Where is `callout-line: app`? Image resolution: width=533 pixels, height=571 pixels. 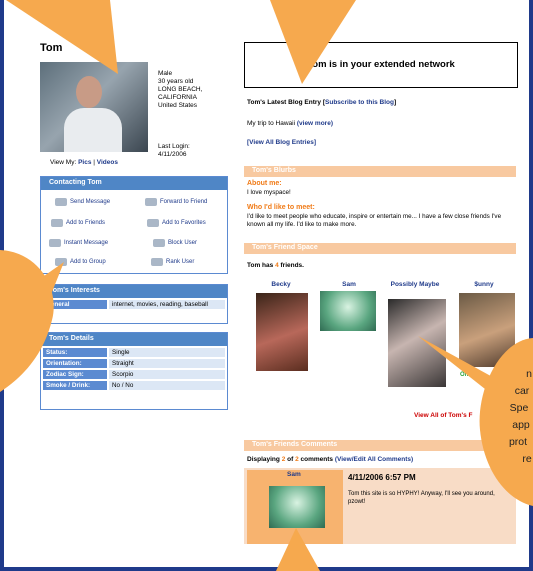
callout-line: app is located at coordinates (521, 425).